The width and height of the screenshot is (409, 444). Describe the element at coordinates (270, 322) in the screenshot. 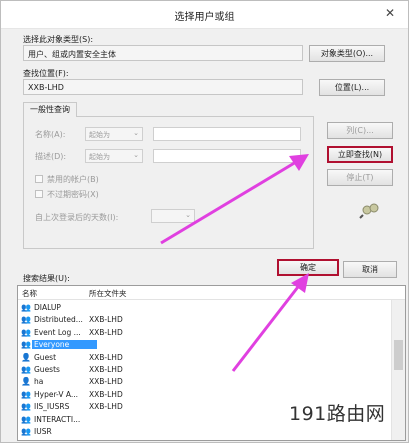

I see `arrow-to-ok` at that location.